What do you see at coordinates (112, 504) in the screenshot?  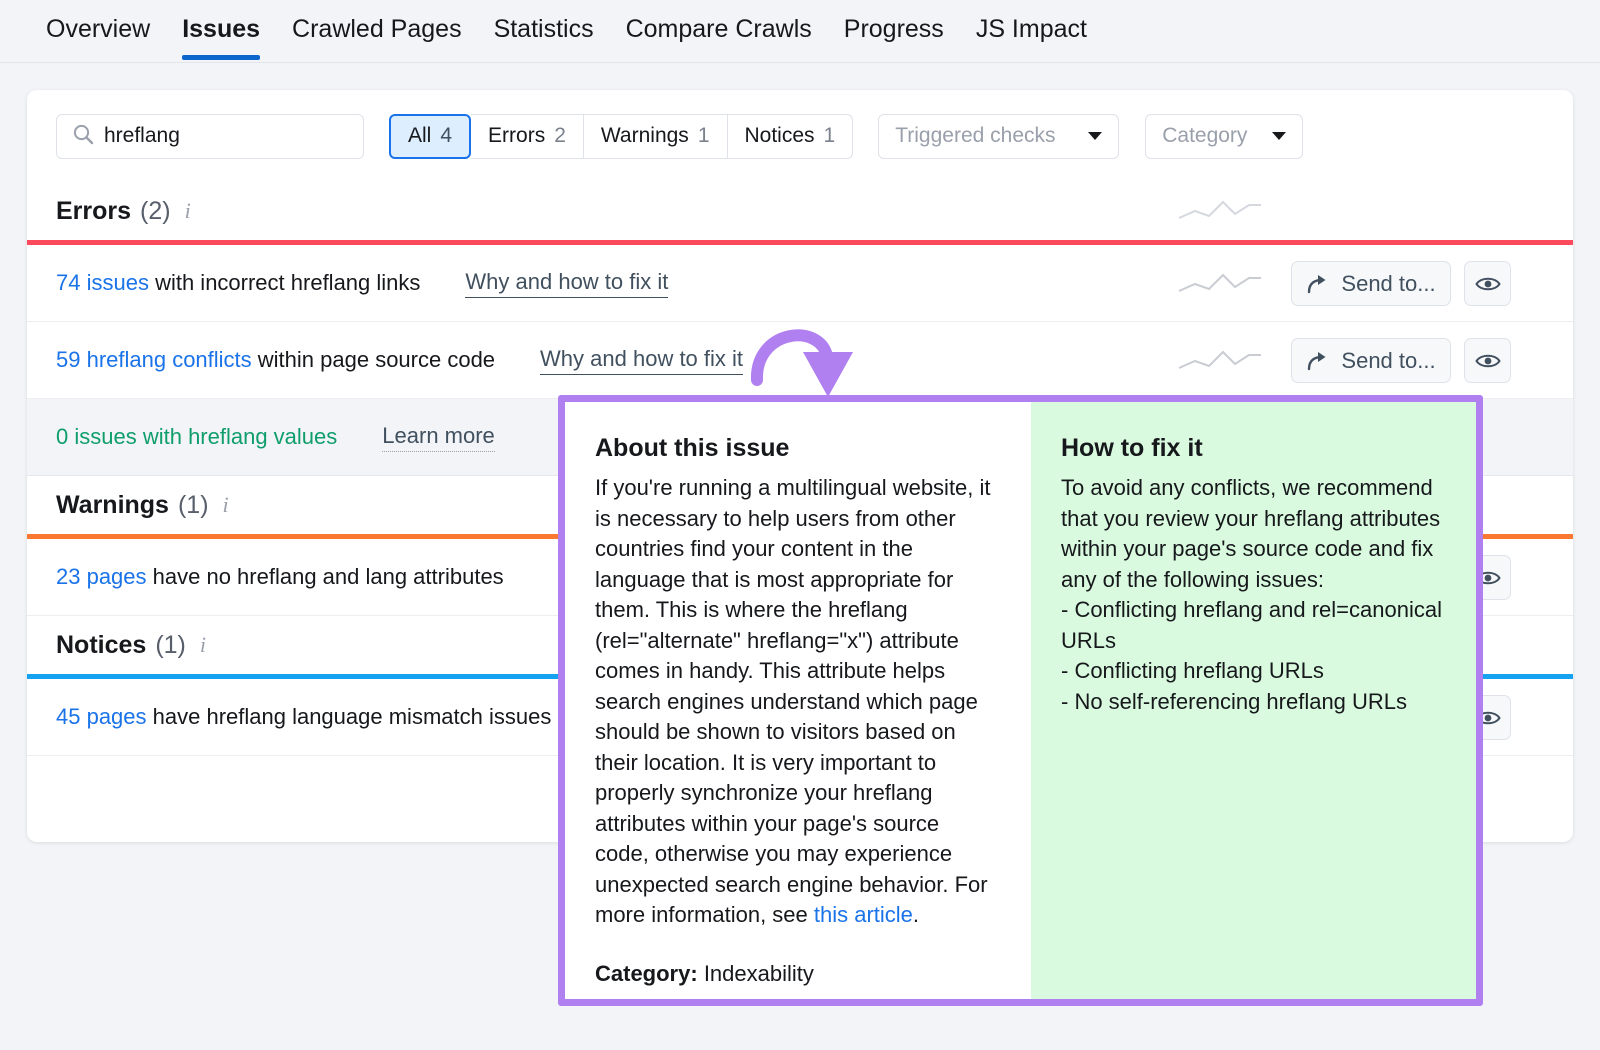 I see `section-title: Warnings` at bounding box center [112, 504].